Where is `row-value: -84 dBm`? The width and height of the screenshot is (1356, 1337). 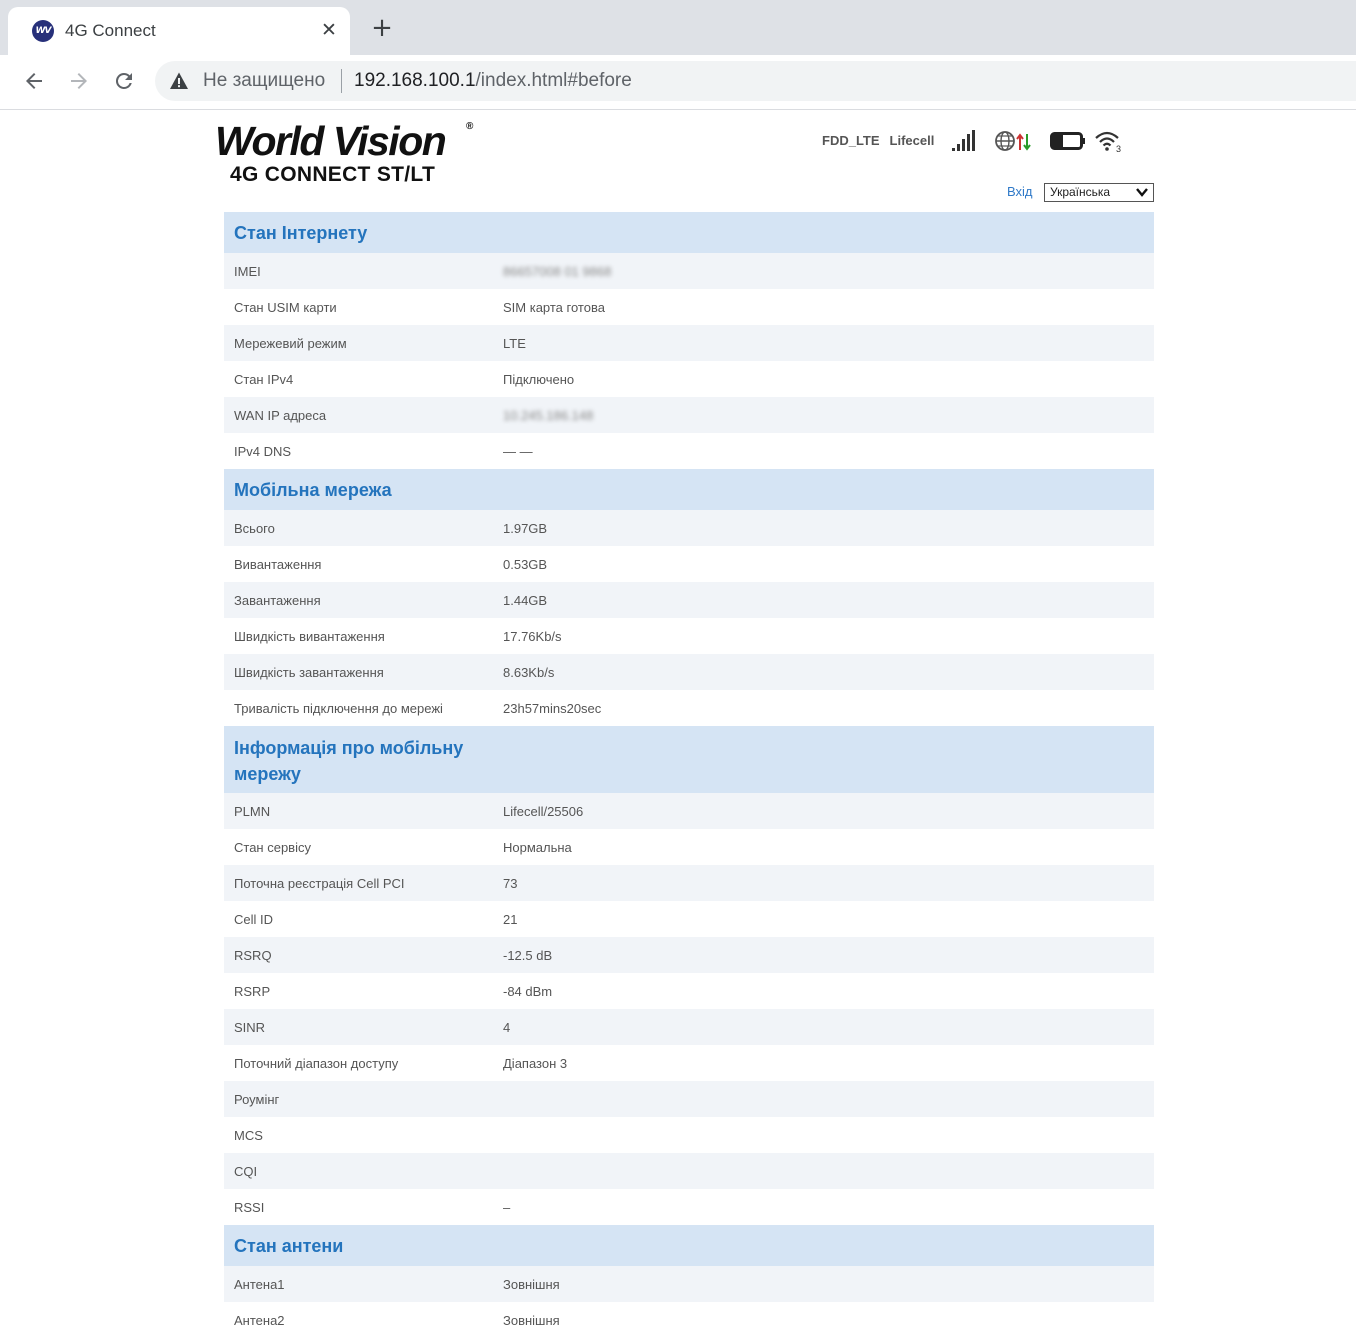 row-value: -84 dBm is located at coordinates (528, 991).